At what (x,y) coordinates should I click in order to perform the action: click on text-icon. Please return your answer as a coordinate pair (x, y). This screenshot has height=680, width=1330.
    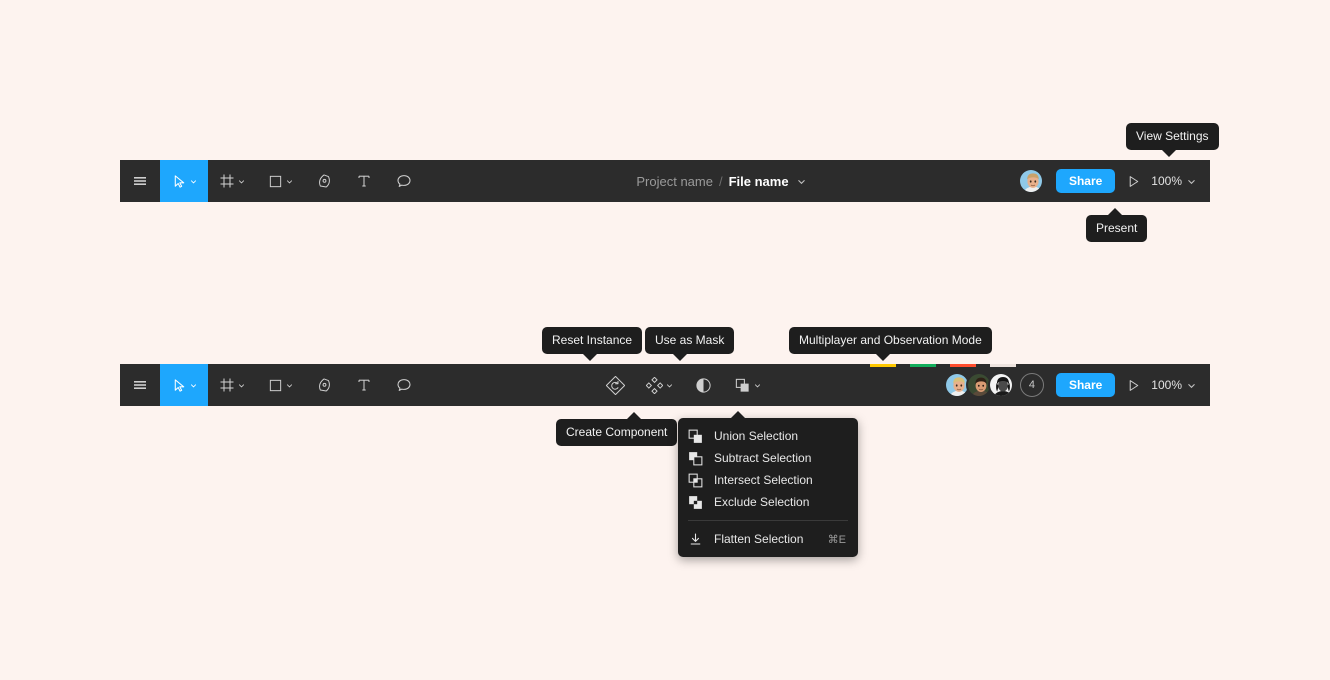
    Looking at the image, I should click on (364, 385).